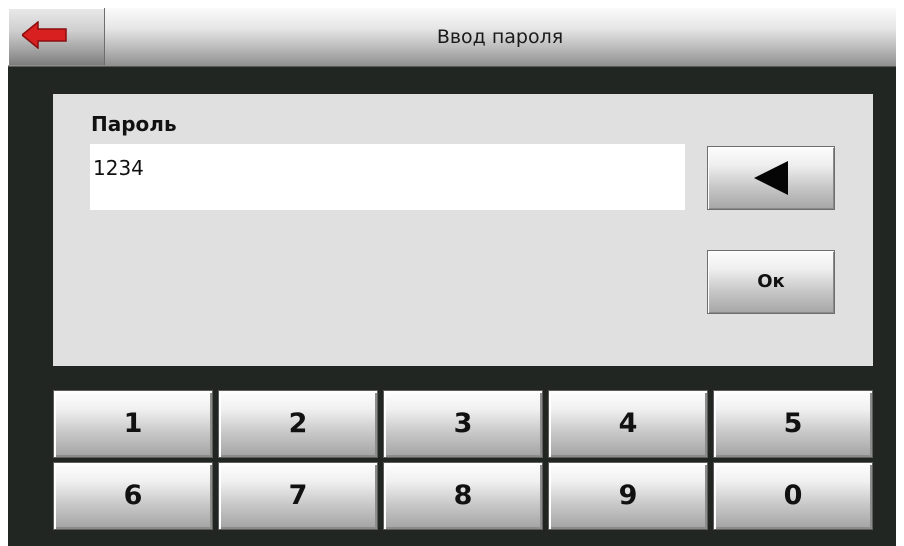 Image resolution: width=904 pixels, height=546 pixels. I want to click on key-3: 3, so click(463, 424).